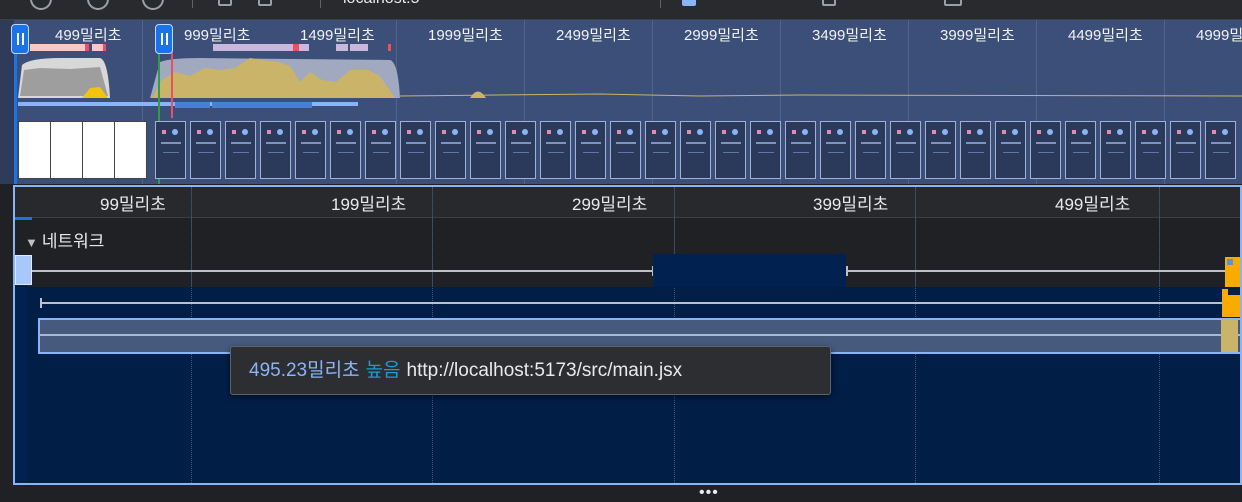 This screenshot has height=502, width=1242. Describe the element at coordinates (153, 5) in the screenshot. I see `clear-button` at that location.